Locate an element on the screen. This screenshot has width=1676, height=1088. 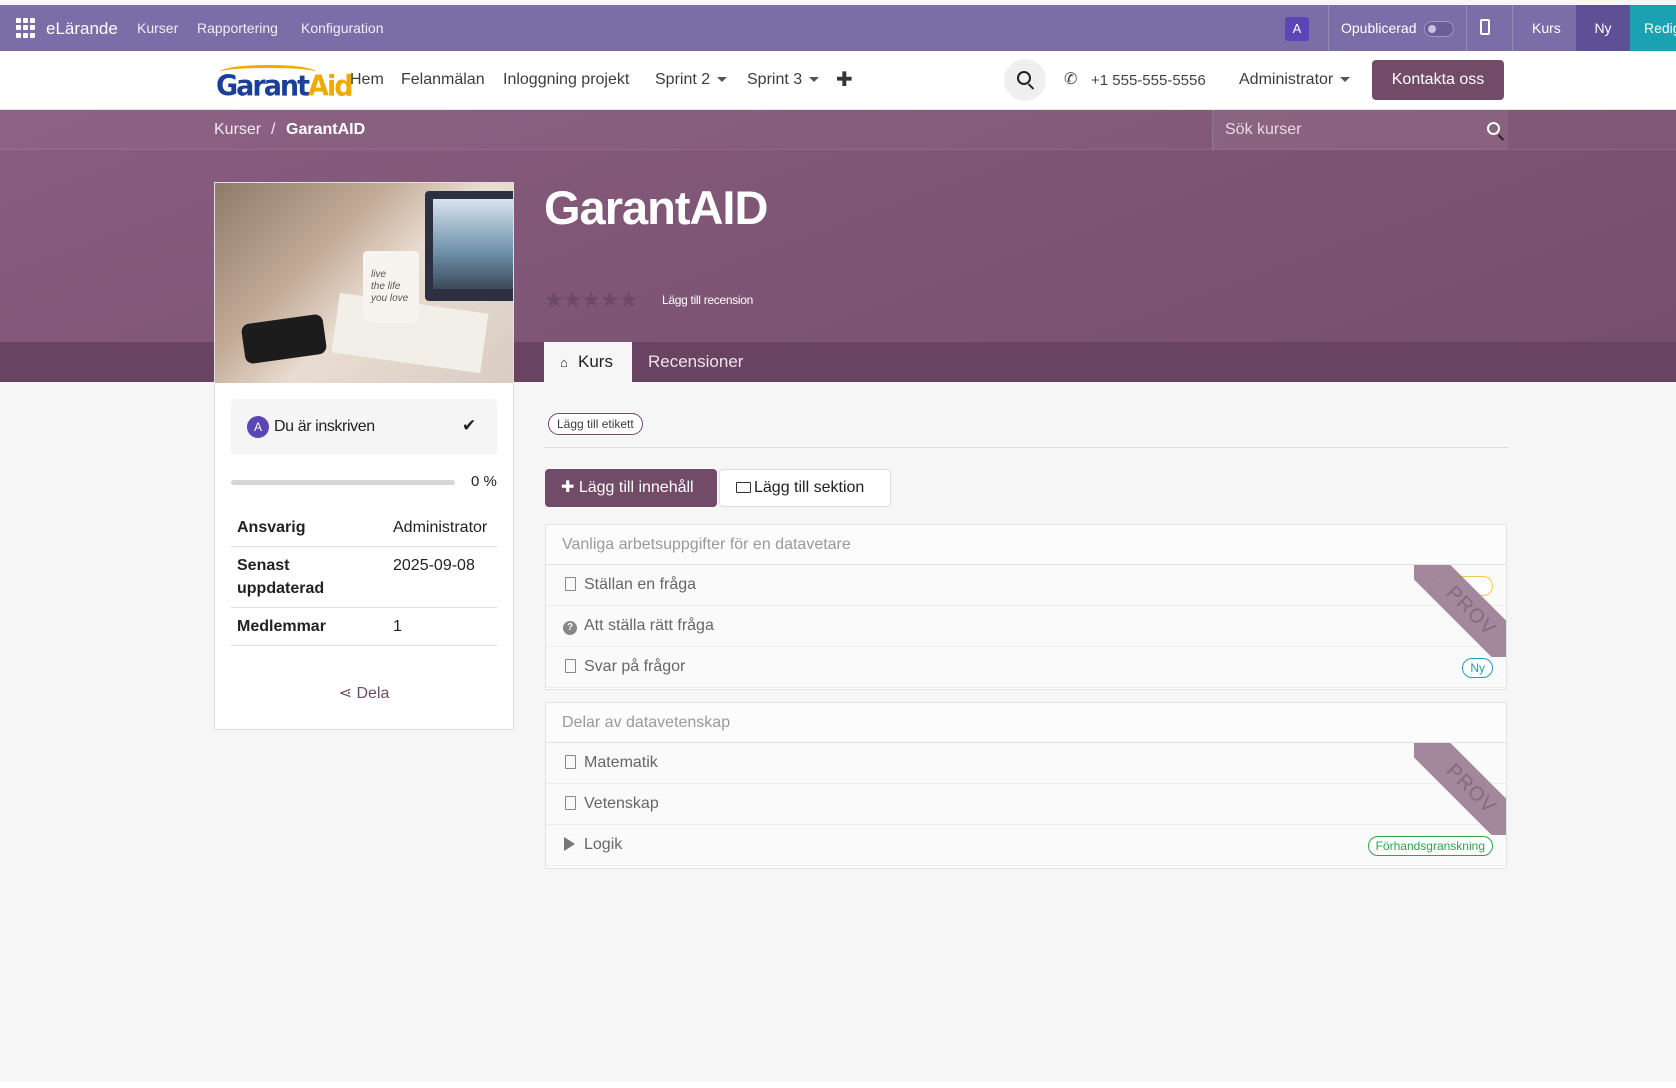
responsible-label: Ansvarig is located at coordinates (309, 528).